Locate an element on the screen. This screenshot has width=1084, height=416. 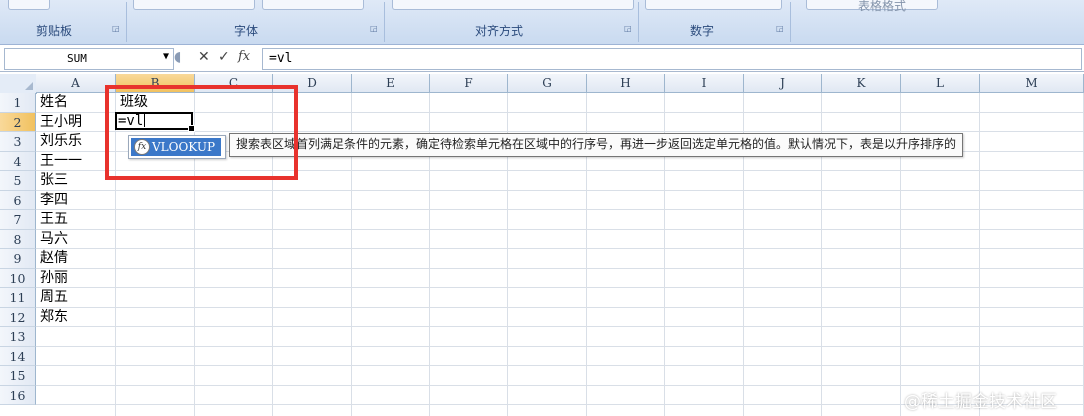
group-number-label: 数字 is located at coordinates (702, 31).